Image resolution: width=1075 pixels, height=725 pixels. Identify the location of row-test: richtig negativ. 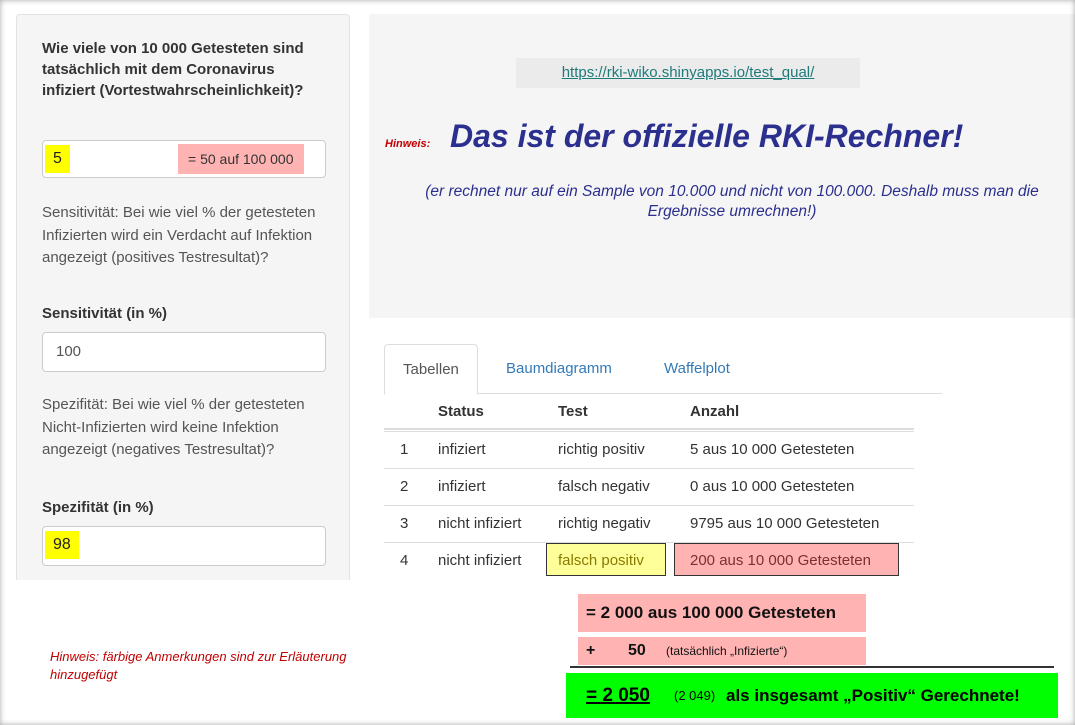
(604, 523).